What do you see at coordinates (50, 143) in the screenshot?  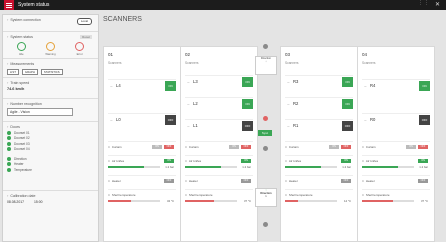 I see `door-item: Doorset 03` at bounding box center [50, 143].